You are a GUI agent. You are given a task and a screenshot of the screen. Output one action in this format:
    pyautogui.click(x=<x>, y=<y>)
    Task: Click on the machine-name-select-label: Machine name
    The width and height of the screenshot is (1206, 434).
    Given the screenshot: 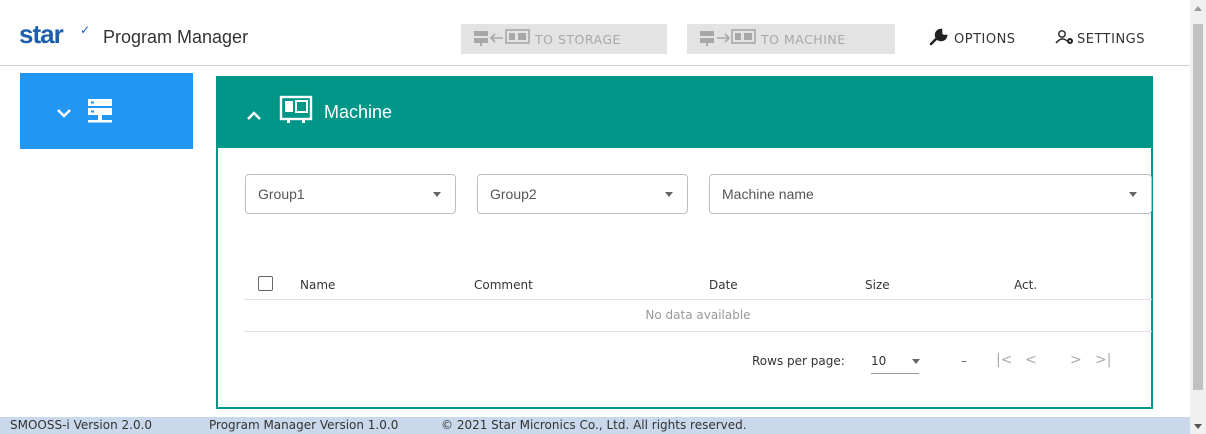 What is the action you would take?
    pyautogui.click(x=768, y=194)
    